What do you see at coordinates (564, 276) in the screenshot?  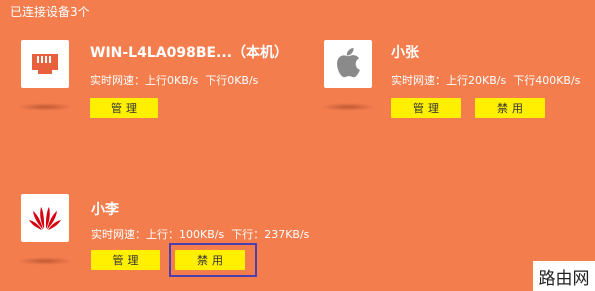 I see `watermark-logo: 路由网` at bounding box center [564, 276].